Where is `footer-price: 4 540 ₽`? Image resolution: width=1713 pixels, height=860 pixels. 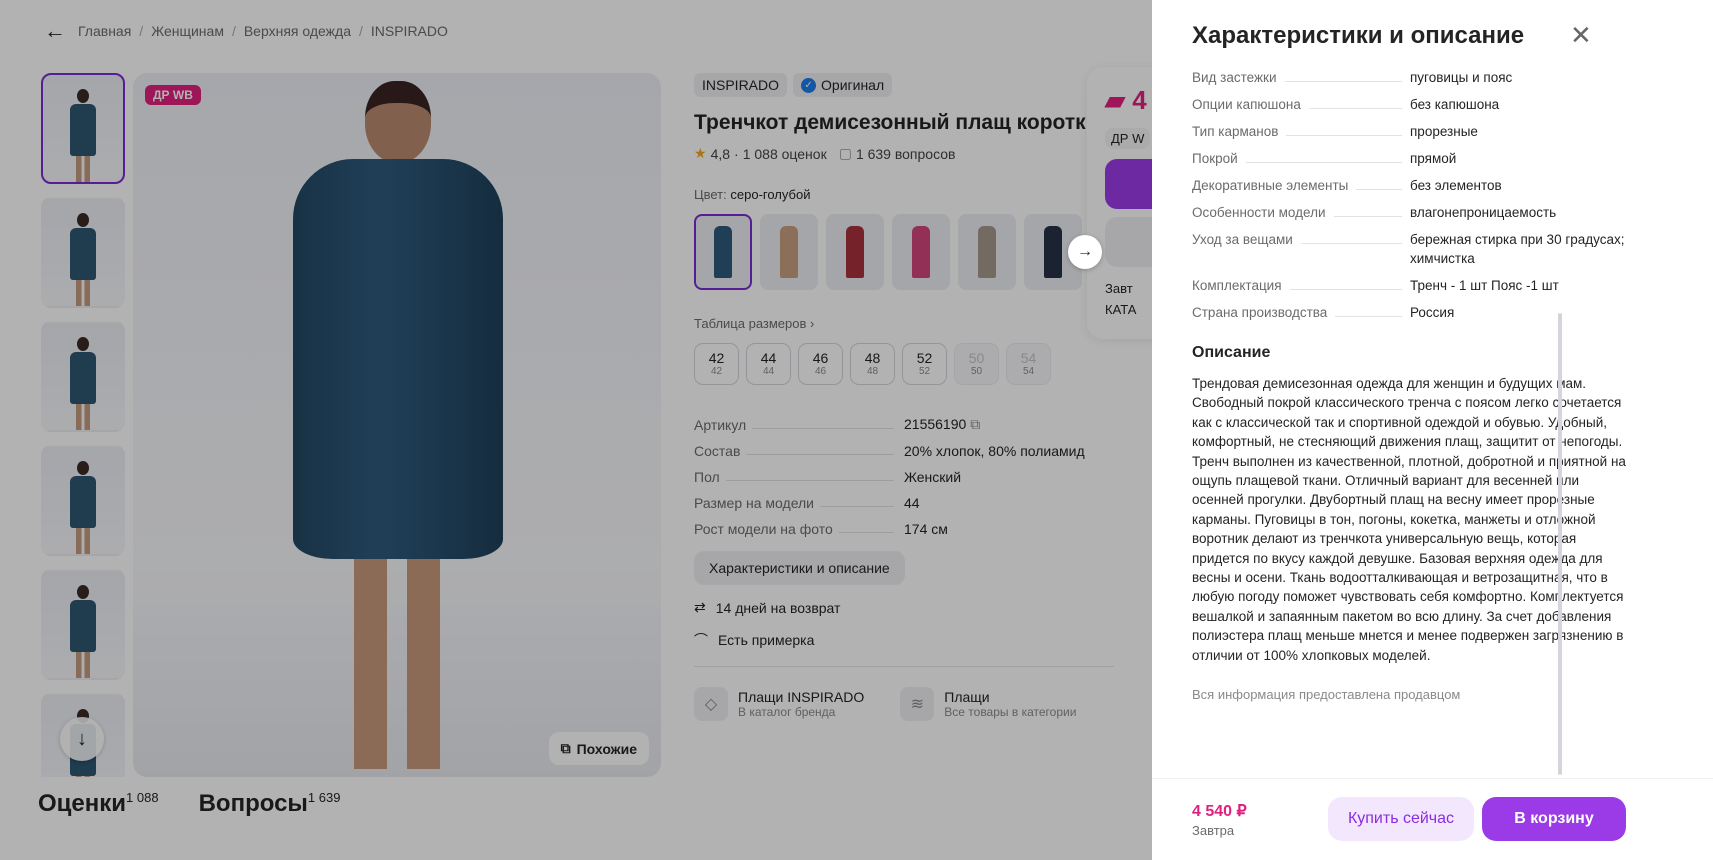 footer-price: 4 540 ₽ is located at coordinates (1219, 811).